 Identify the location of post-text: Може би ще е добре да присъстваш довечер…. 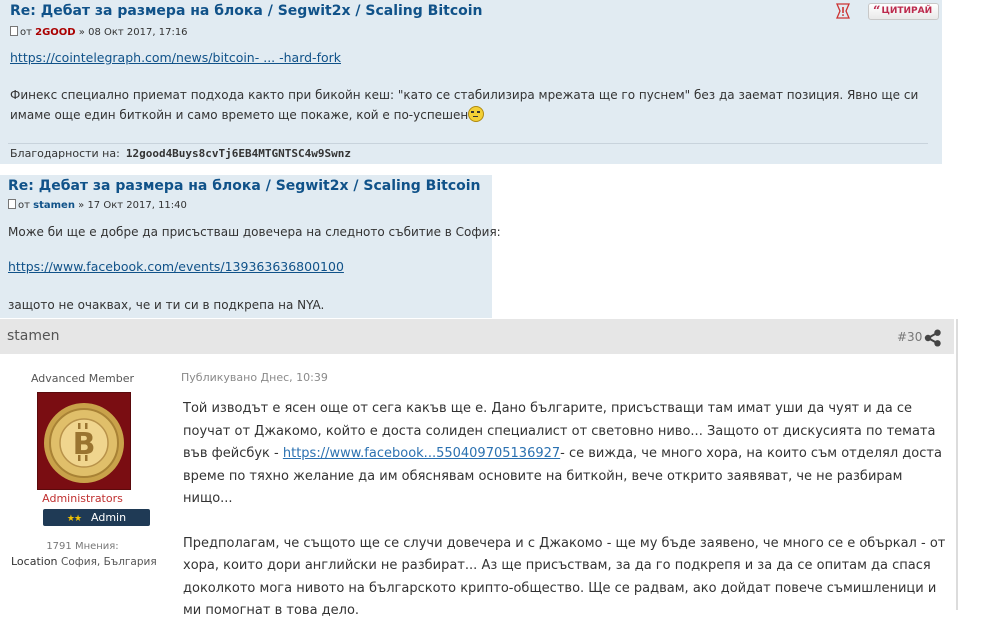
(254, 232).